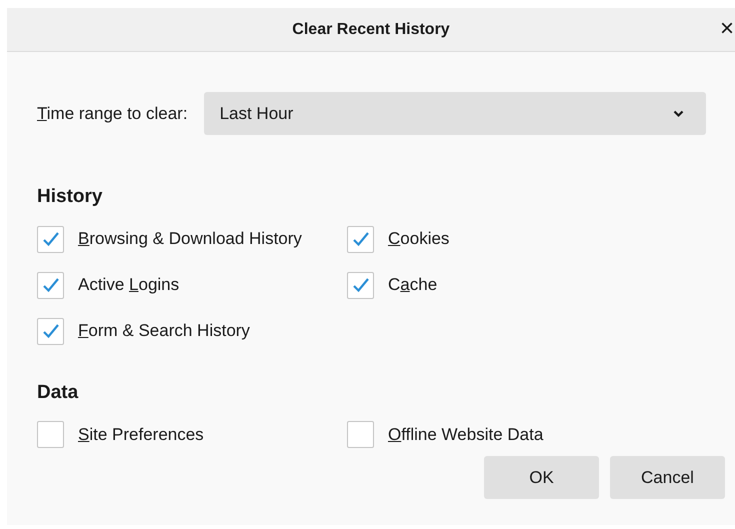 Image resolution: width=735 pixels, height=529 pixels. What do you see at coordinates (112, 113) in the screenshot?
I see `time-range-label: Time range to clear:` at bounding box center [112, 113].